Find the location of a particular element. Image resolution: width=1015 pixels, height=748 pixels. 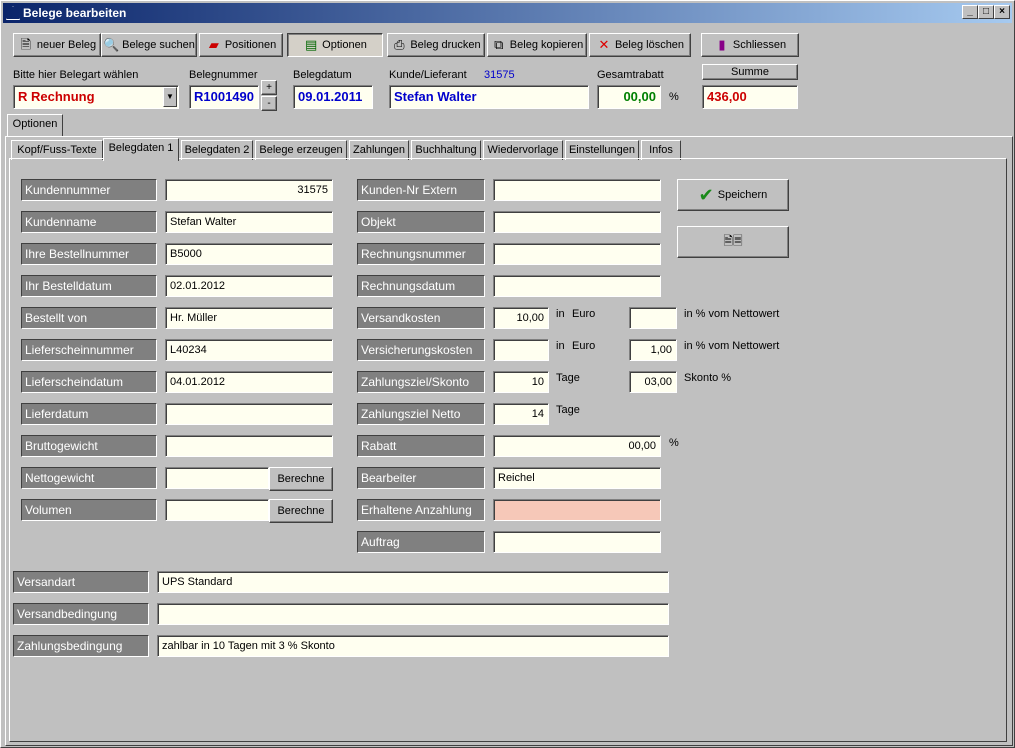

delivery-note-number-field: L40234 is located at coordinates (249, 350).